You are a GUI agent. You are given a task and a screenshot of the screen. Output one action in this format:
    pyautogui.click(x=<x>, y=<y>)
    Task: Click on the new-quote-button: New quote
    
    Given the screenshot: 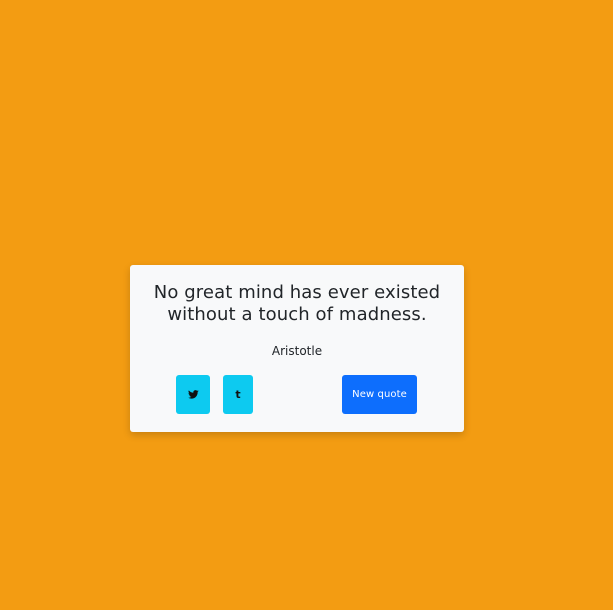 What is the action you would take?
    pyautogui.click(x=379, y=394)
    